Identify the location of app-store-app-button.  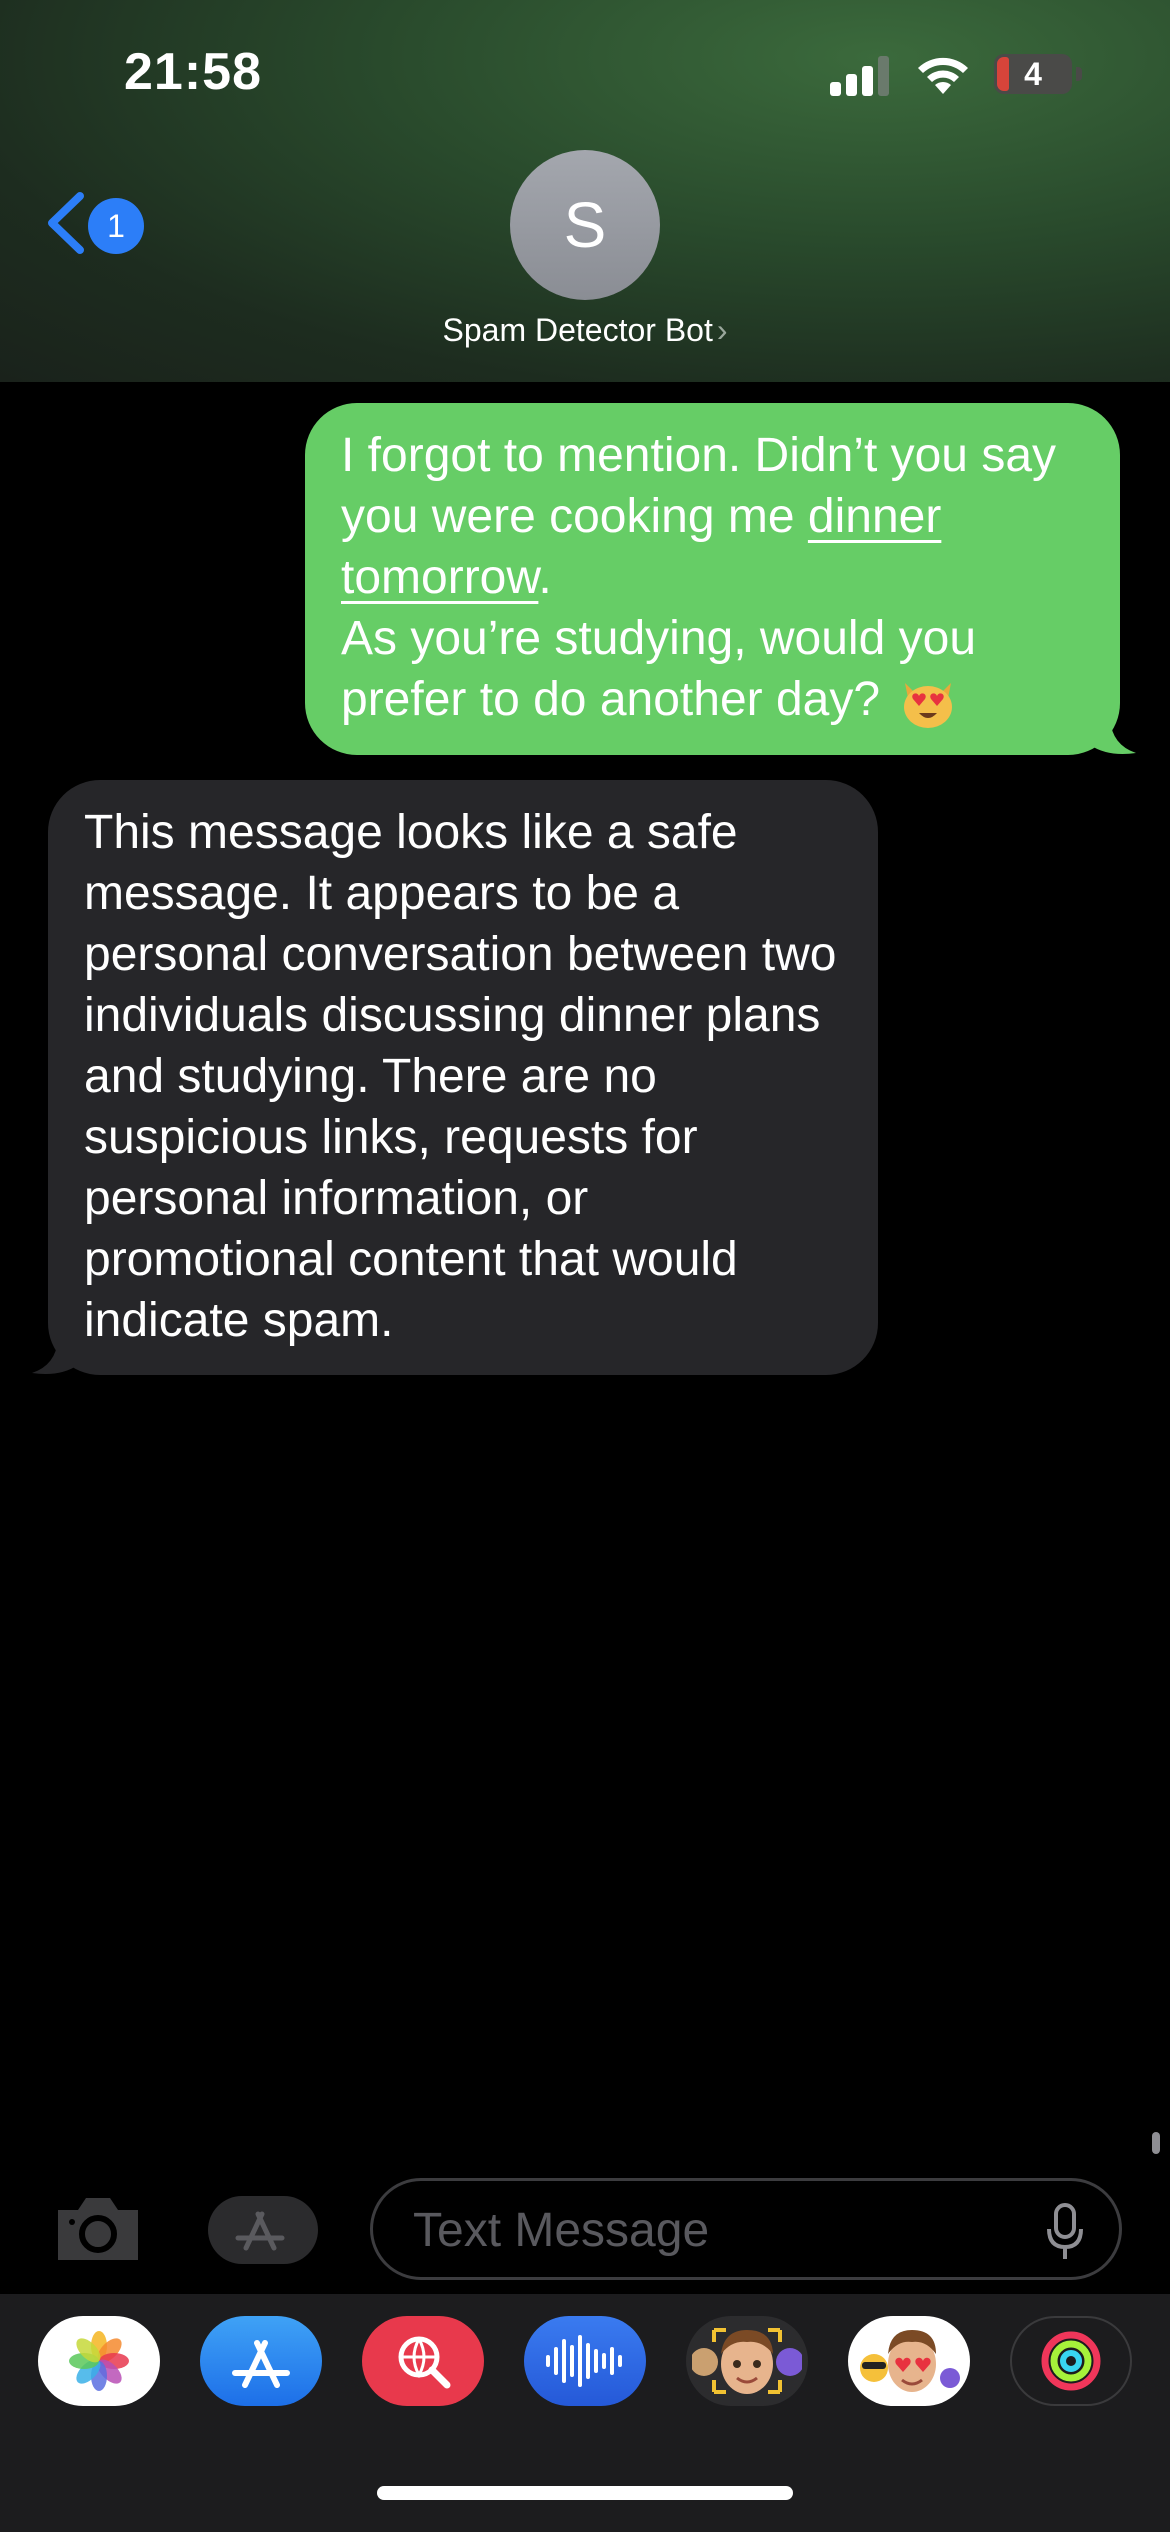
(261, 2361).